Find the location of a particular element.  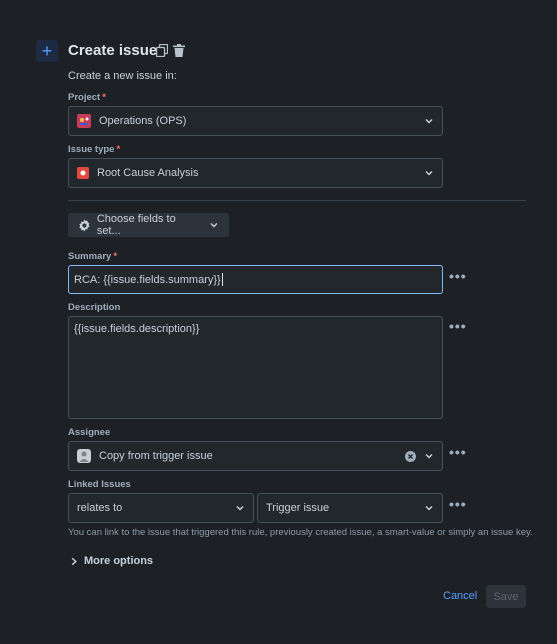

page-title: Create issue is located at coordinates (113, 50).